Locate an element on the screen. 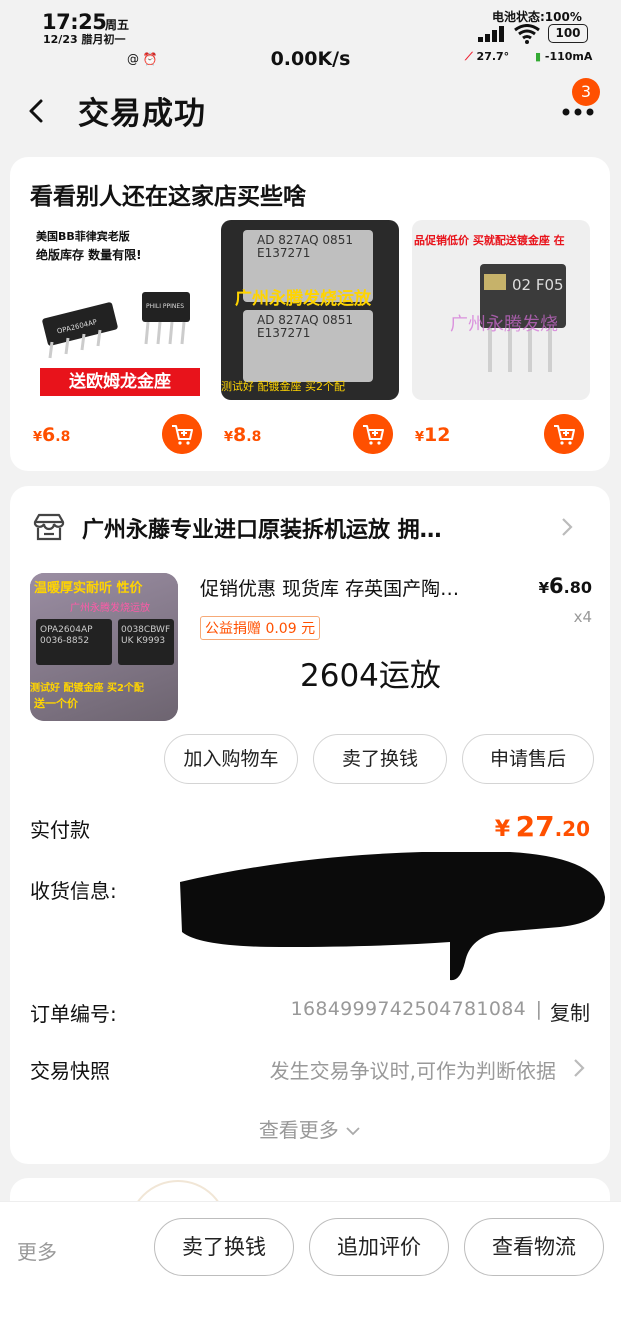 The image size is (621, 1344). bottom-action-bar: 更多 卖了换钱 追加评价 查看物流 is located at coordinates (310, 1272).